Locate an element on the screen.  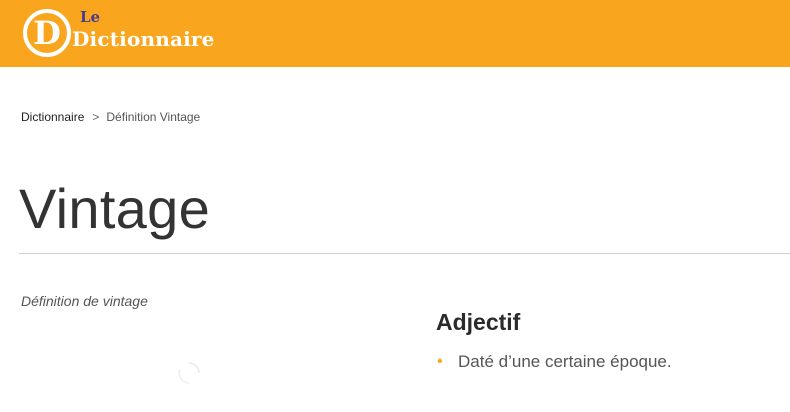
definition-label: Définition de vintage is located at coordinates (84, 301).